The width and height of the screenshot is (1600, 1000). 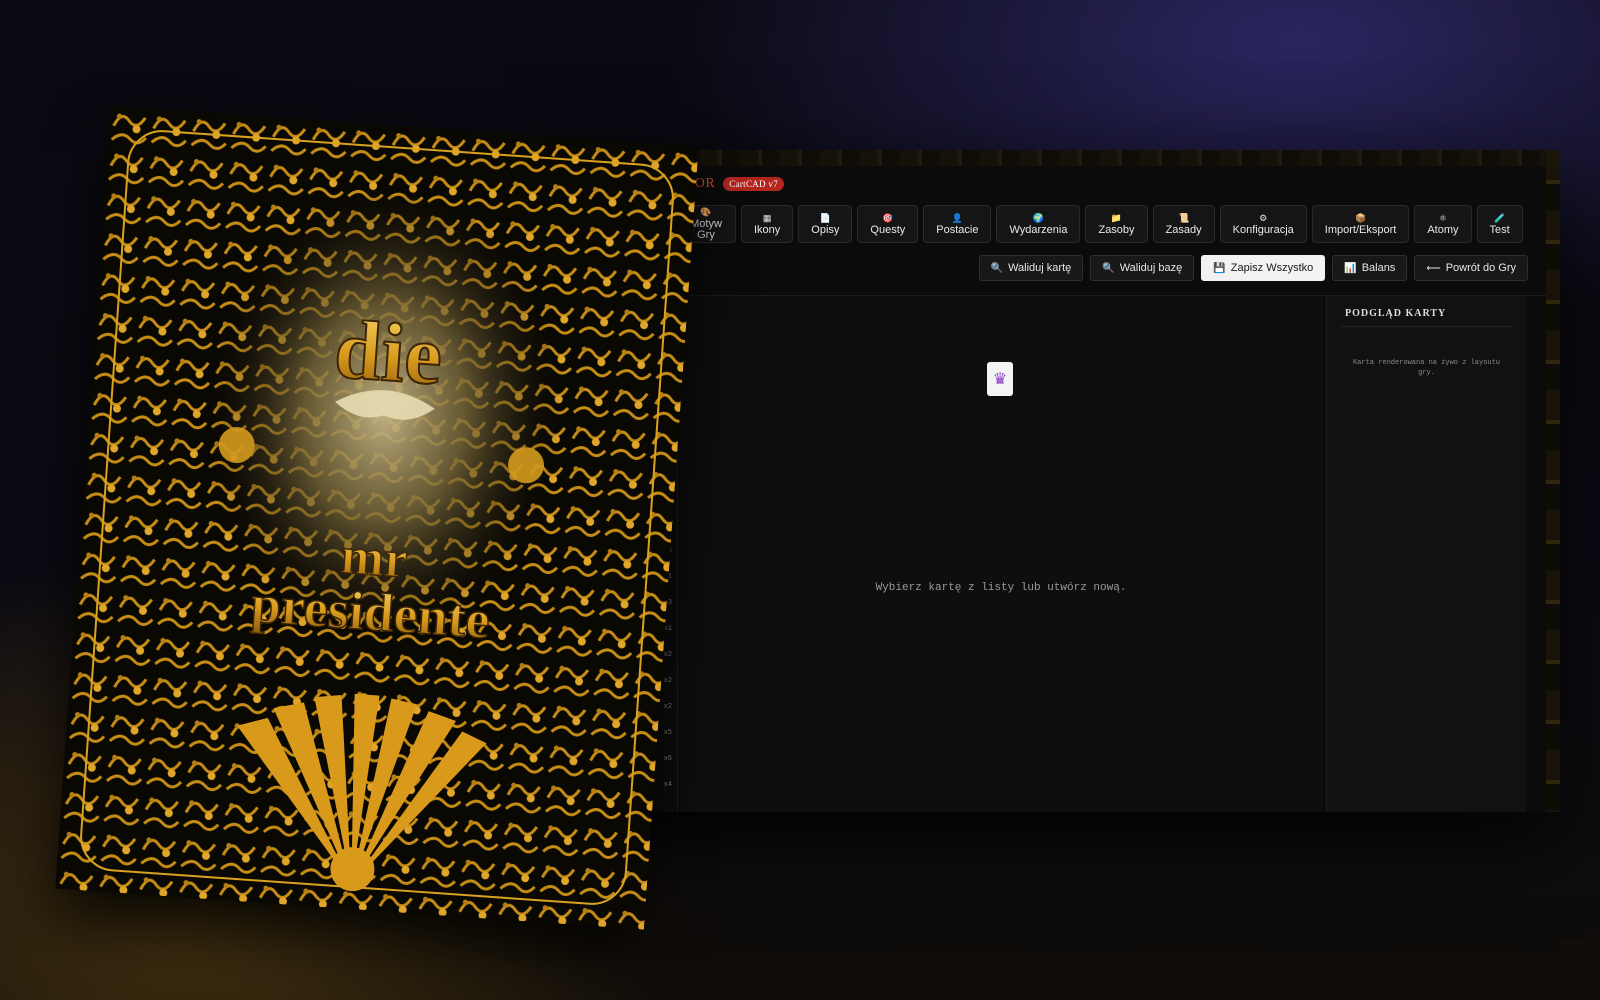 What do you see at coordinates (706, 229) in the screenshot?
I see `tab-label: Motyw Gry` at bounding box center [706, 229].